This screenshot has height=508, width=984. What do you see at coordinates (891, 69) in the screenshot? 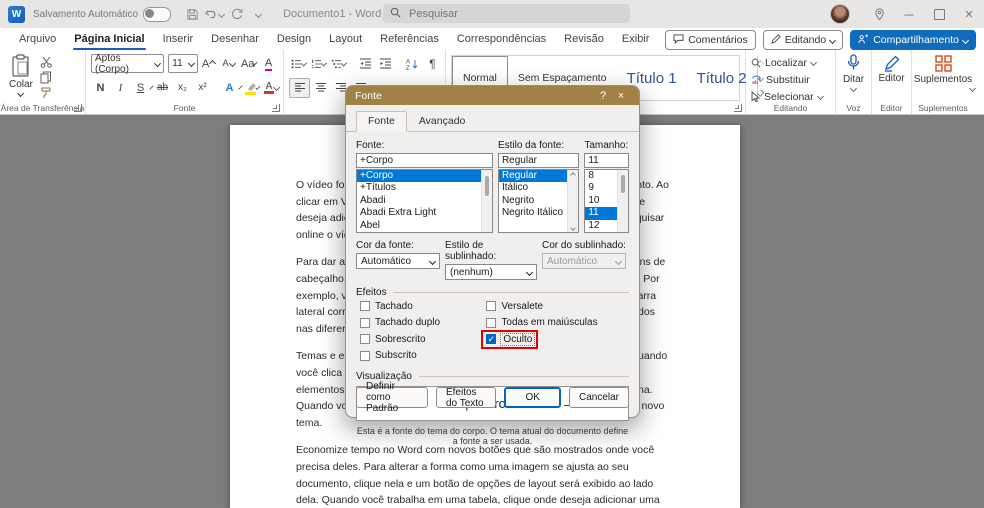
I see `editor-button: Editor` at bounding box center [891, 69].